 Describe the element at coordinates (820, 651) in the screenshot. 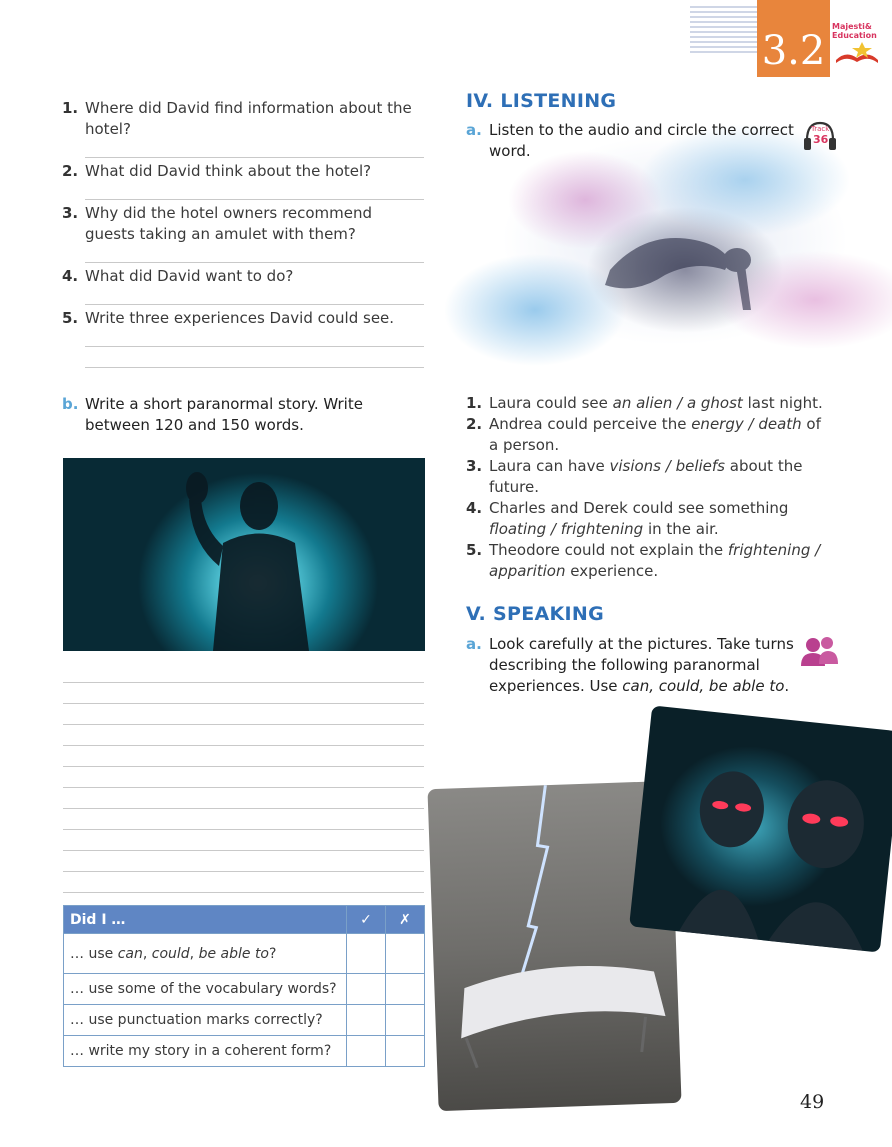

I see `pair-work-icon` at that location.